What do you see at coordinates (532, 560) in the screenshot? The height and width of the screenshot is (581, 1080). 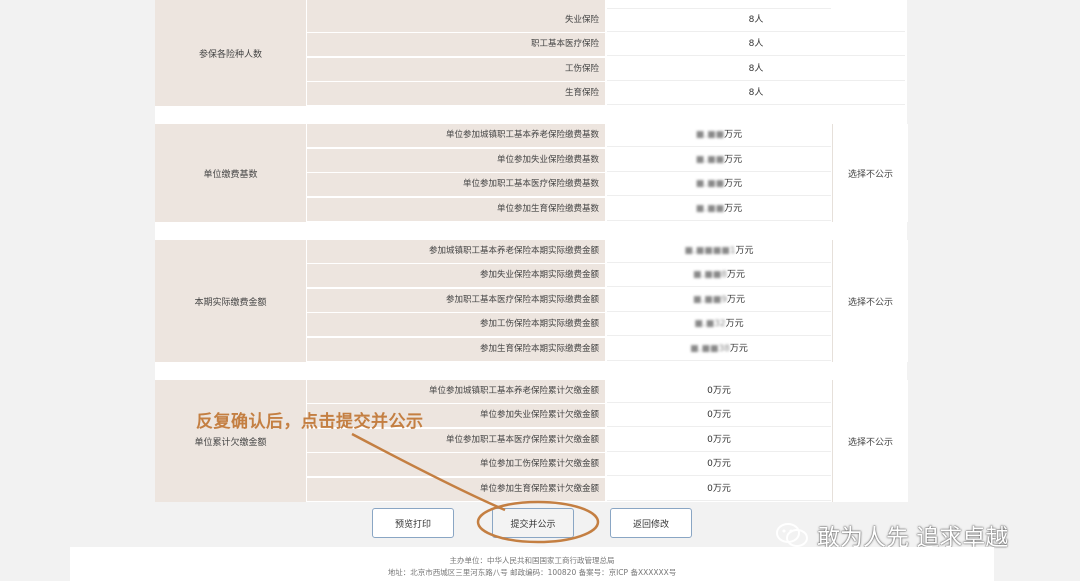 I see `footer-sponsor: 主办单位：中华人民共和国国家工商行政管理总局` at bounding box center [532, 560].